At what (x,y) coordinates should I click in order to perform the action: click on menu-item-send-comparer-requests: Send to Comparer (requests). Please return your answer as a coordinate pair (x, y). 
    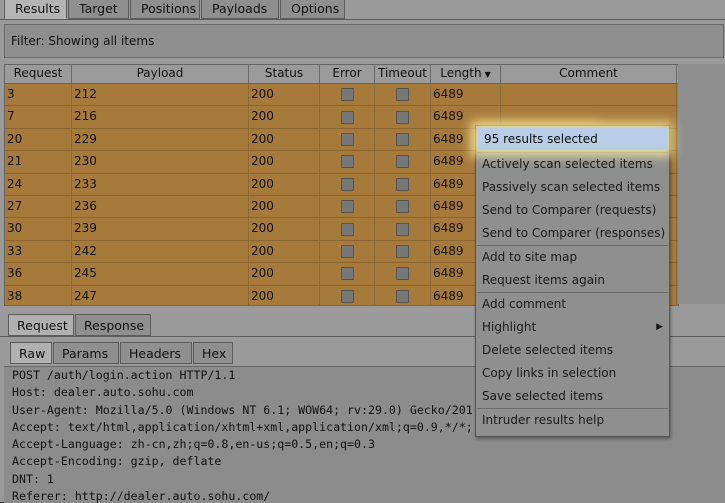
    Looking at the image, I should click on (572, 210).